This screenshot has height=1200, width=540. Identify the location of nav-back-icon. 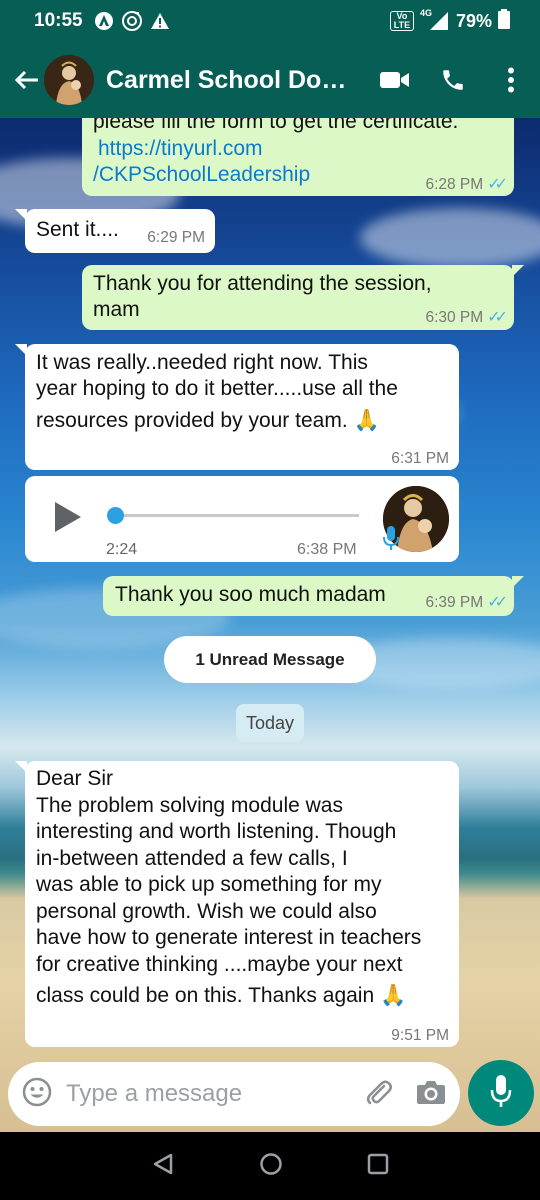
(163, 1166).